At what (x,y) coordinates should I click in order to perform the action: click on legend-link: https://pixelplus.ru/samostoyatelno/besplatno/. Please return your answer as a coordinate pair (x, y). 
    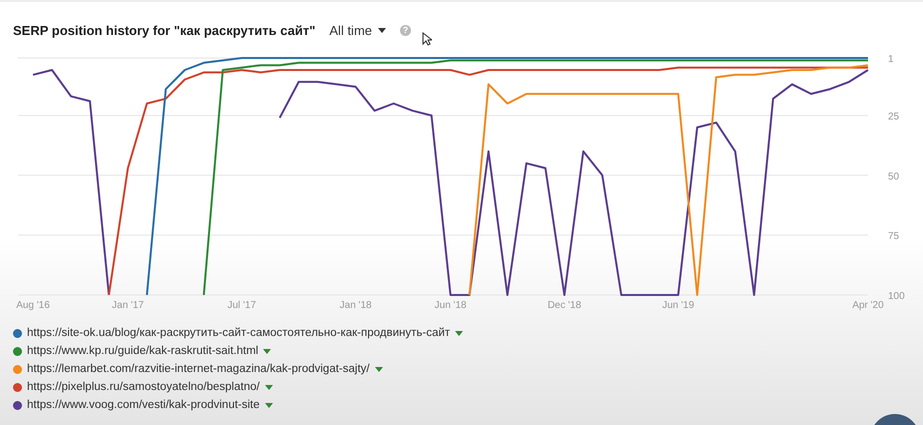
    Looking at the image, I should click on (143, 387).